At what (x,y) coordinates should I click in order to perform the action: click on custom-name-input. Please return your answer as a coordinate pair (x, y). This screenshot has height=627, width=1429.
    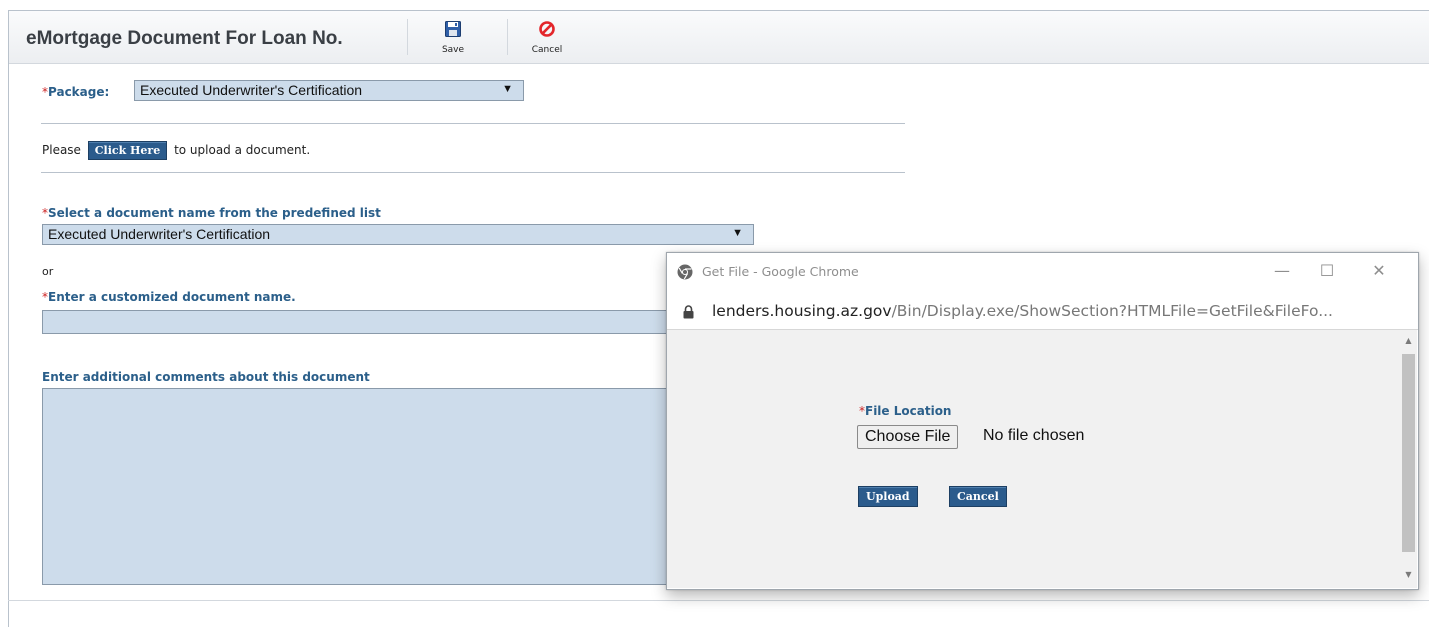
    Looking at the image, I should click on (362, 322).